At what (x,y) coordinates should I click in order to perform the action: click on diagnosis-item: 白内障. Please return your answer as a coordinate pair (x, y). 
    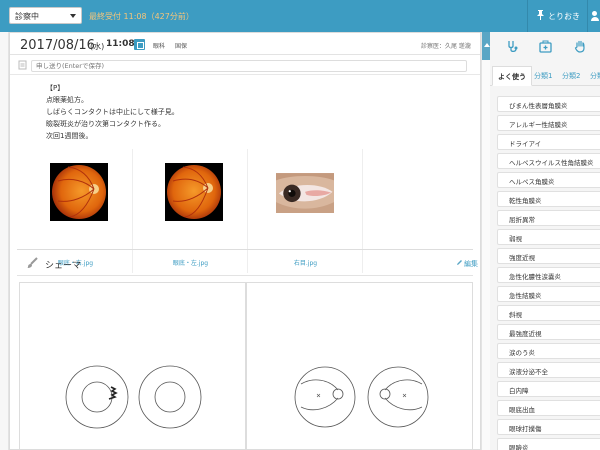
    Looking at the image, I should click on (548, 389).